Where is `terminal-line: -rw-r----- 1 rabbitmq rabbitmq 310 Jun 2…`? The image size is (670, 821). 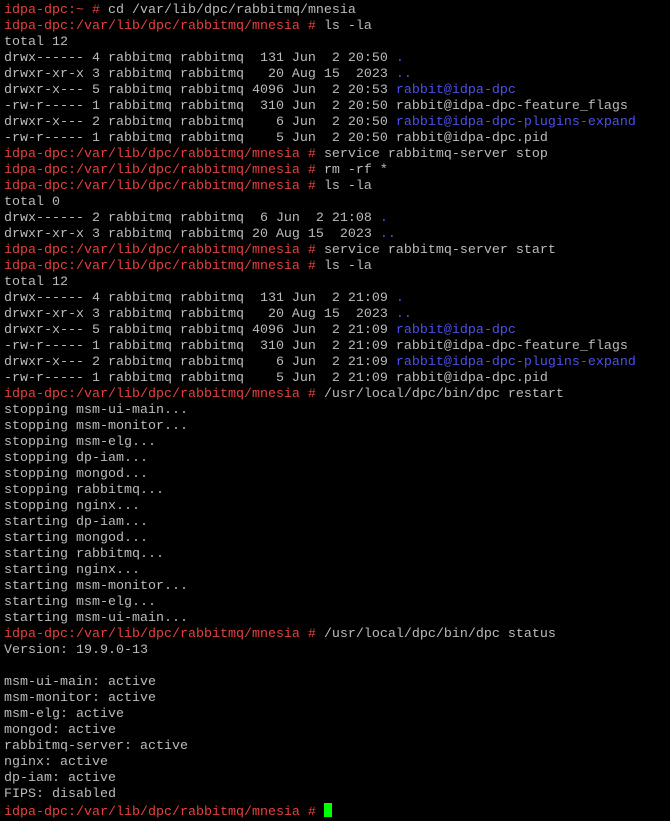 terminal-line: -rw-r----- 1 rabbitmq rabbitmq 310 Jun 2… is located at coordinates (337, 347).